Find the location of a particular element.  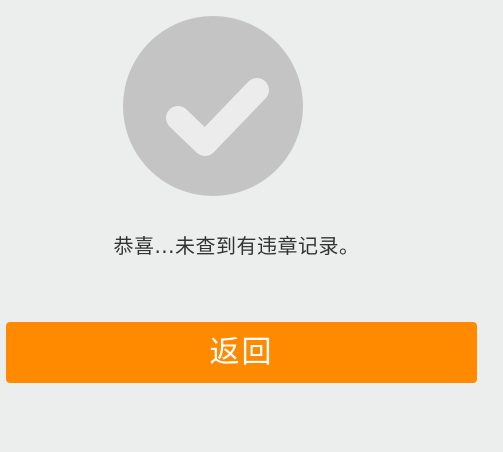

success-icon-circle is located at coordinates (213, 106).